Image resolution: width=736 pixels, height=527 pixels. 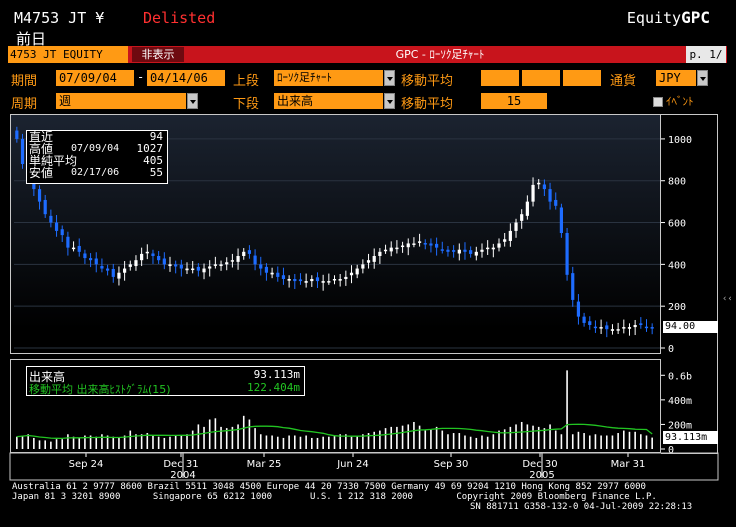 I want to click on price-tick-label: 600, so click(x=677, y=224).